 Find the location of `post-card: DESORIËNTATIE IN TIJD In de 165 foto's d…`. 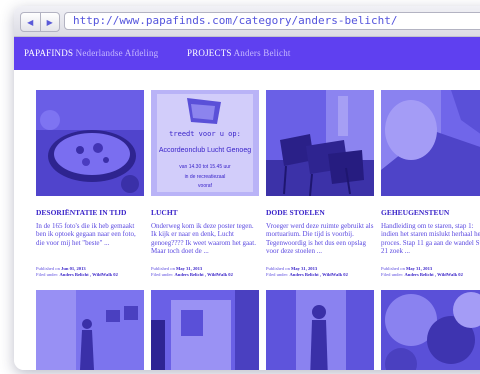

post-card: DESORIËNTATIE IN TIJD In de 165 foto's d… is located at coordinates (90, 184).